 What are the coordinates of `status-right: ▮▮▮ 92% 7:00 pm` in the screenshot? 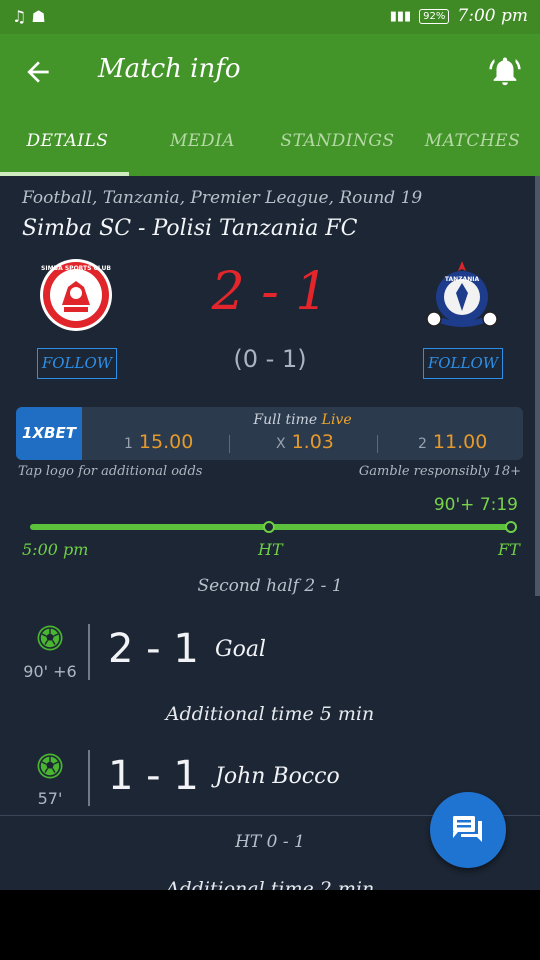 It's located at (459, 16).